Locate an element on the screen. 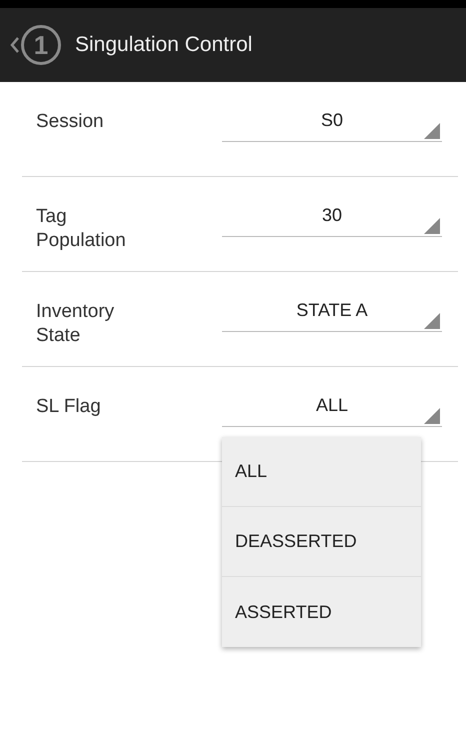 This screenshot has height=741, width=466. app-badge: 1 is located at coordinates (41, 45).